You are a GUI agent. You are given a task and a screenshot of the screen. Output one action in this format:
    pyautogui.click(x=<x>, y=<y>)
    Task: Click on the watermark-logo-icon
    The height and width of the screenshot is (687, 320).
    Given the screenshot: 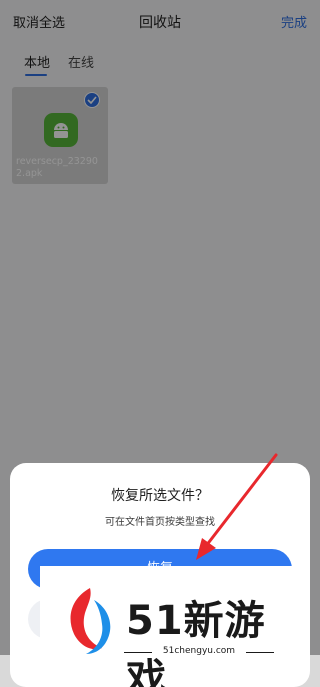 What is the action you would take?
    pyautogui.click(x=90, y=621)
    